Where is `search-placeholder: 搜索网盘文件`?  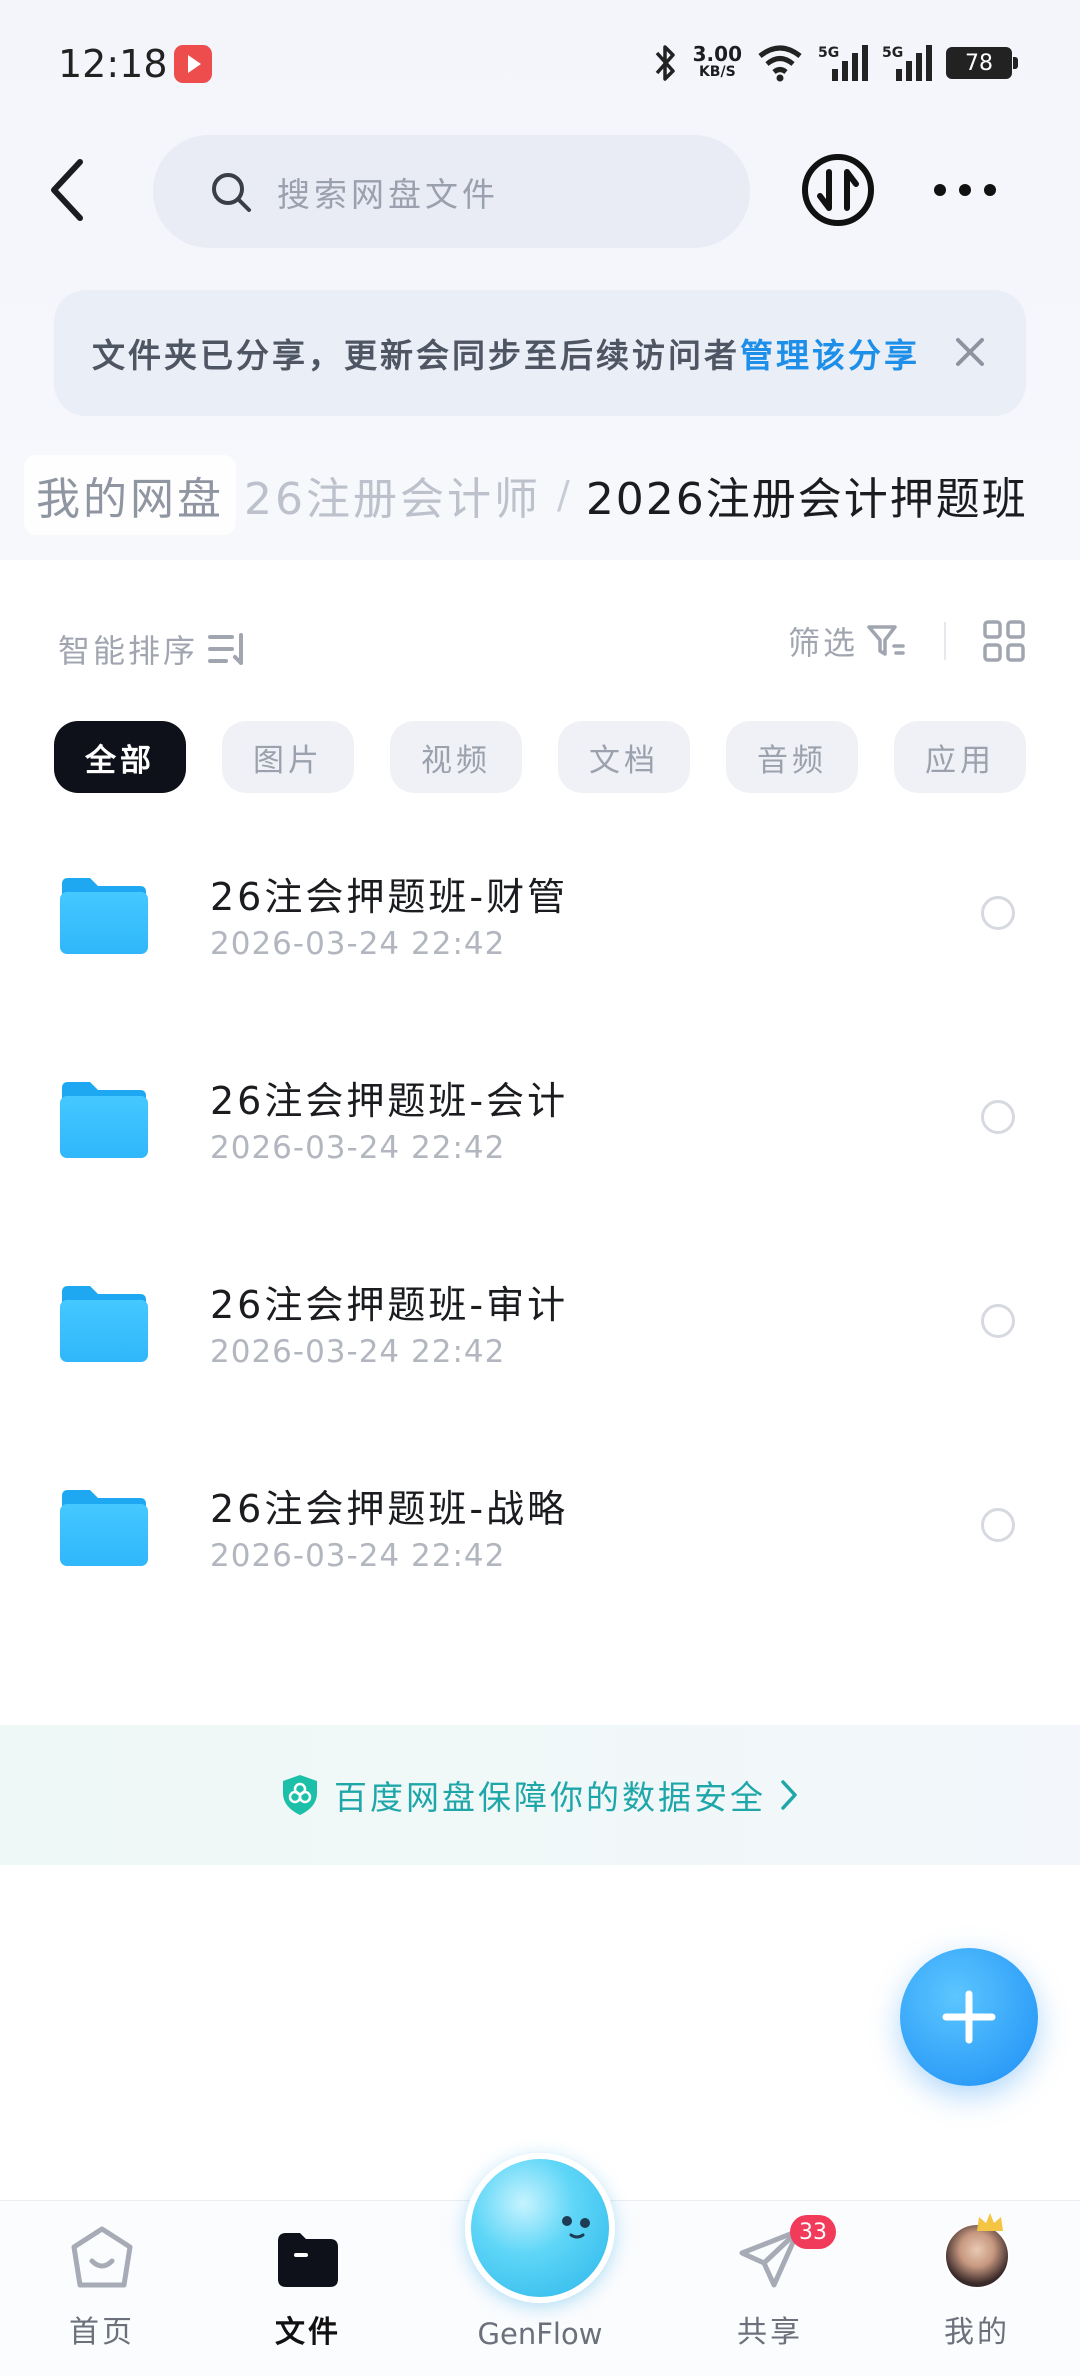
search-placeholder: 搜索网盘文件 is located at coordinates (388, 194).